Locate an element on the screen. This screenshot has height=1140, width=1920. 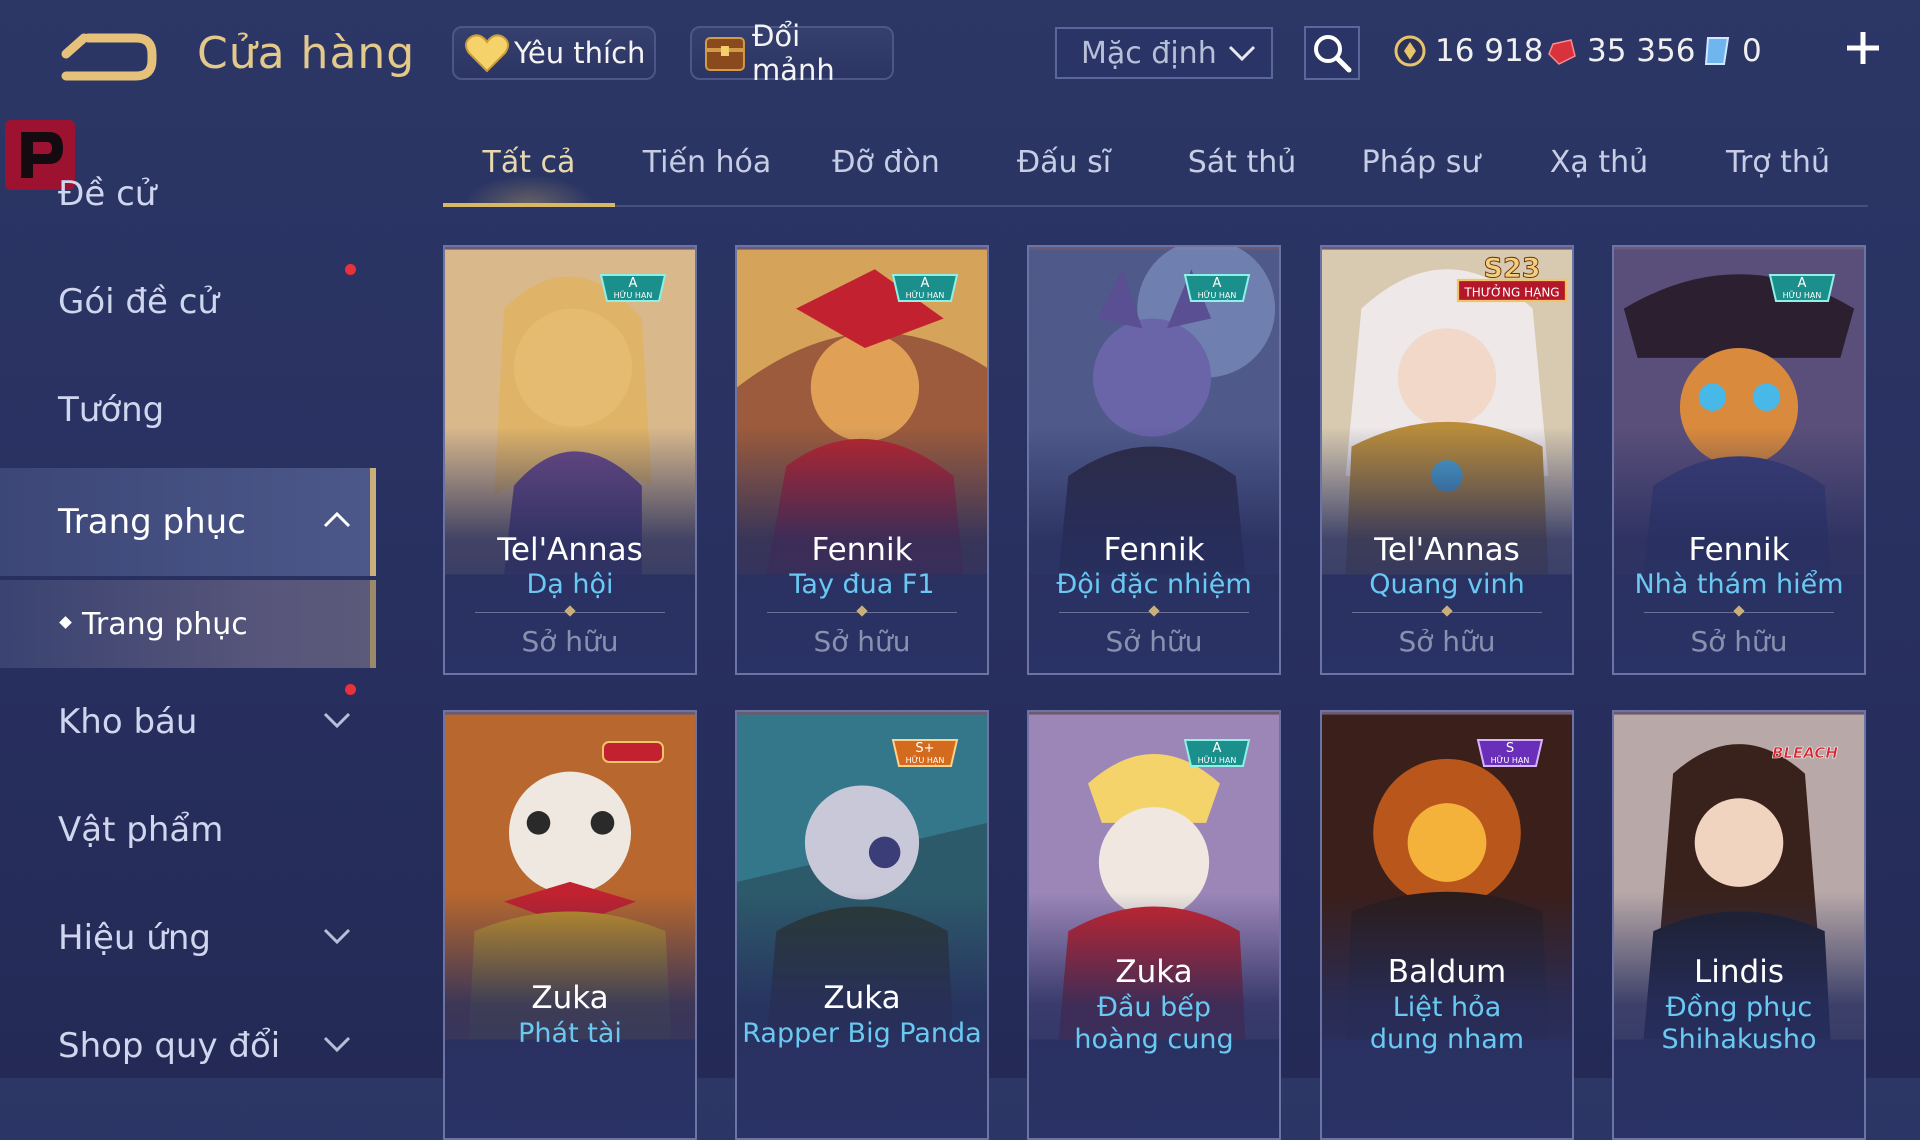
sidebar-item-effects: Hiệu ứng is located at coordinates (188, 938).